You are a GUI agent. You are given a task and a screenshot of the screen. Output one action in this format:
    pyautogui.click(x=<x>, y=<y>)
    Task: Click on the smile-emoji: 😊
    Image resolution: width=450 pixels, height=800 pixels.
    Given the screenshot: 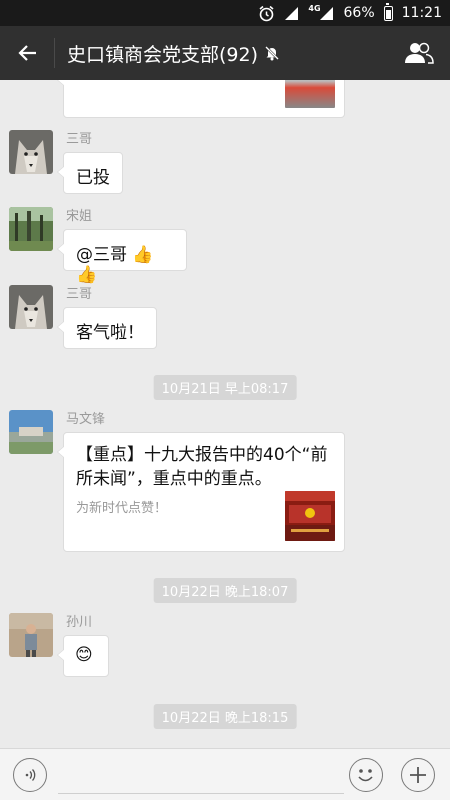 What is the action you would take?
    pyautogui.click(x=84, y=655)
    